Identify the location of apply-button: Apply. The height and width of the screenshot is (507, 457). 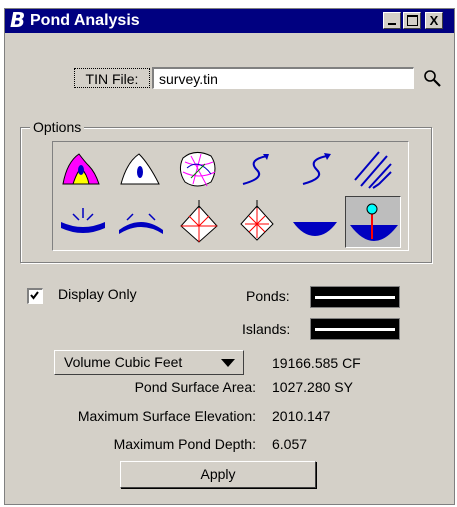
(218, 474).